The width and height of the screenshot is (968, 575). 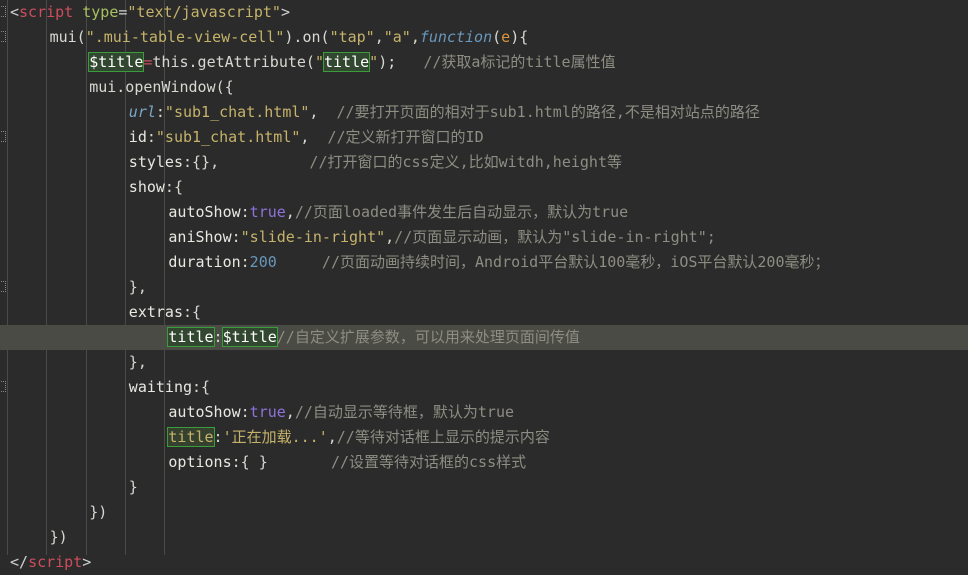 What do you see at coordinates (428, 337) in the screenshot?
I see `code-token: //自定义扩展参数，可以用来处理页面间传值` at bounding box center [428, 337].